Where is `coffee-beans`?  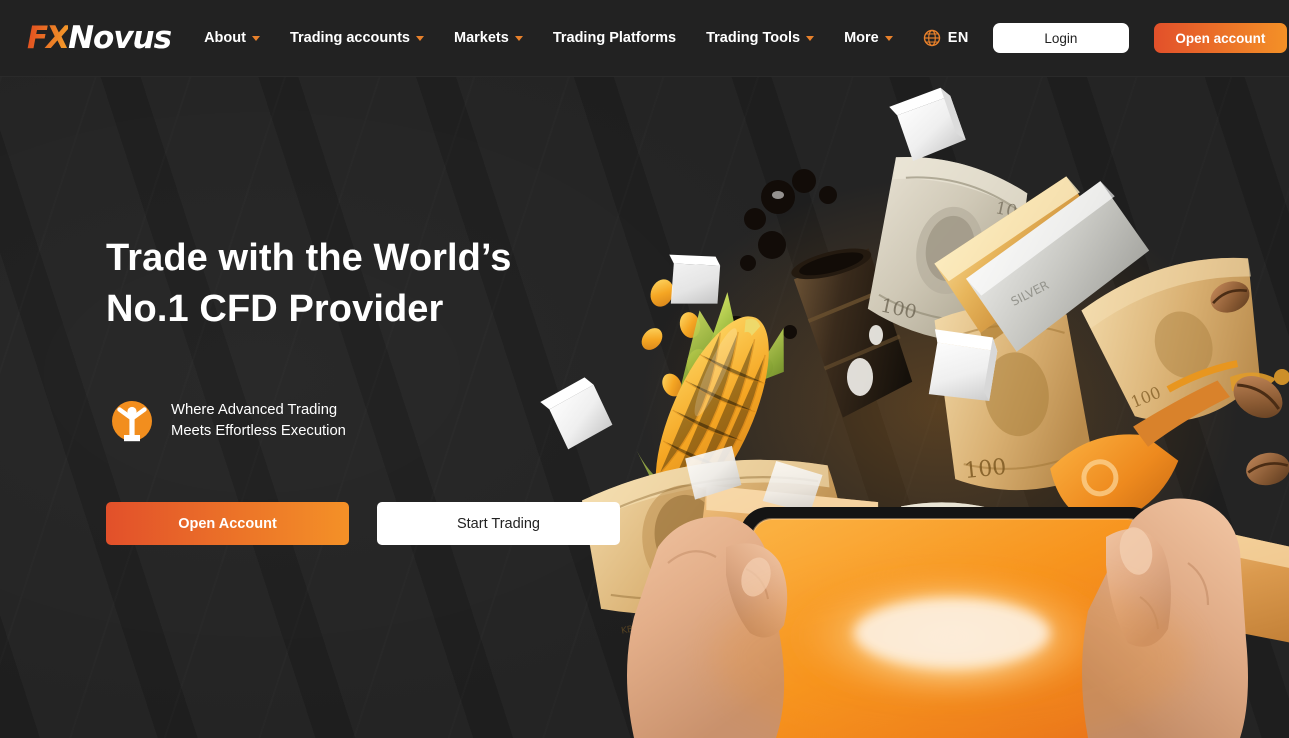
coffee-beans is located at coordinates (1249, 383).